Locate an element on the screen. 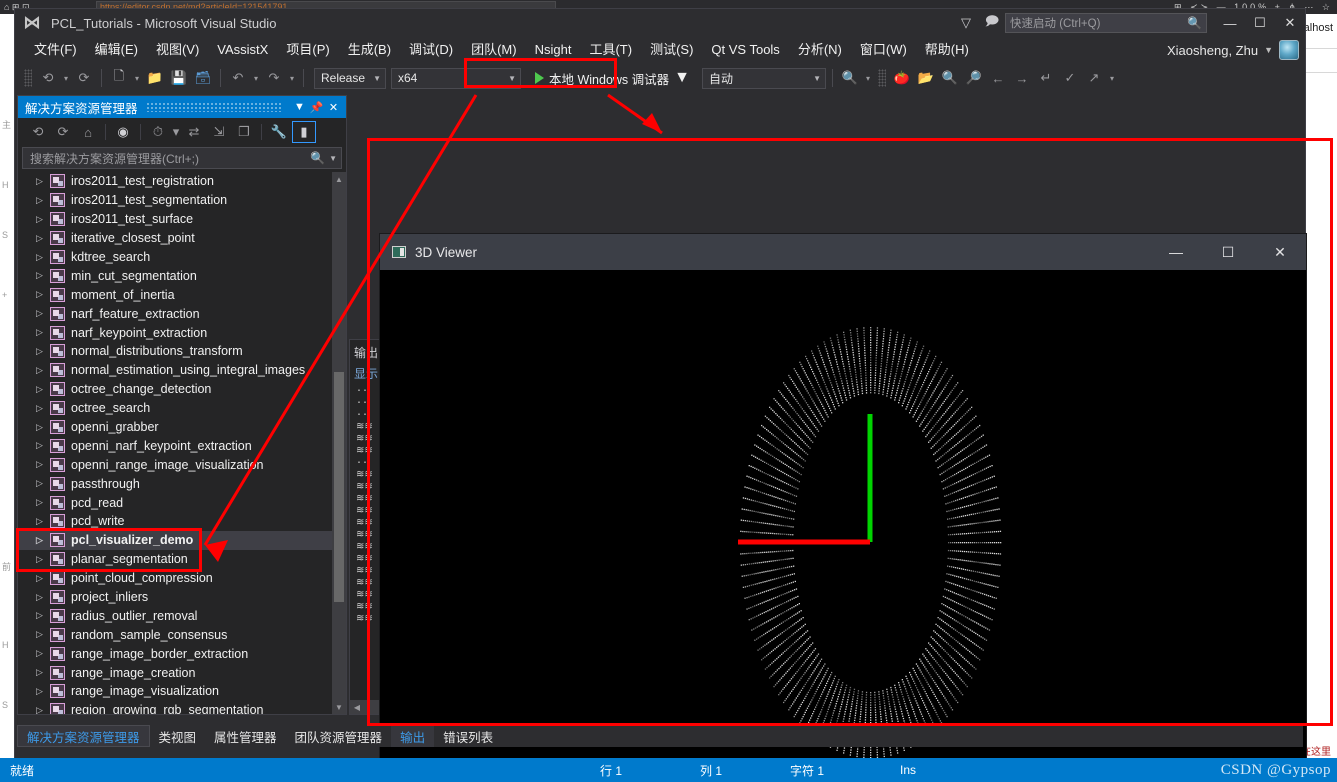 This screenshot has width=1337, height=782. solution-platform-combo: x64 ▼ is located at coordinates (456, 78).